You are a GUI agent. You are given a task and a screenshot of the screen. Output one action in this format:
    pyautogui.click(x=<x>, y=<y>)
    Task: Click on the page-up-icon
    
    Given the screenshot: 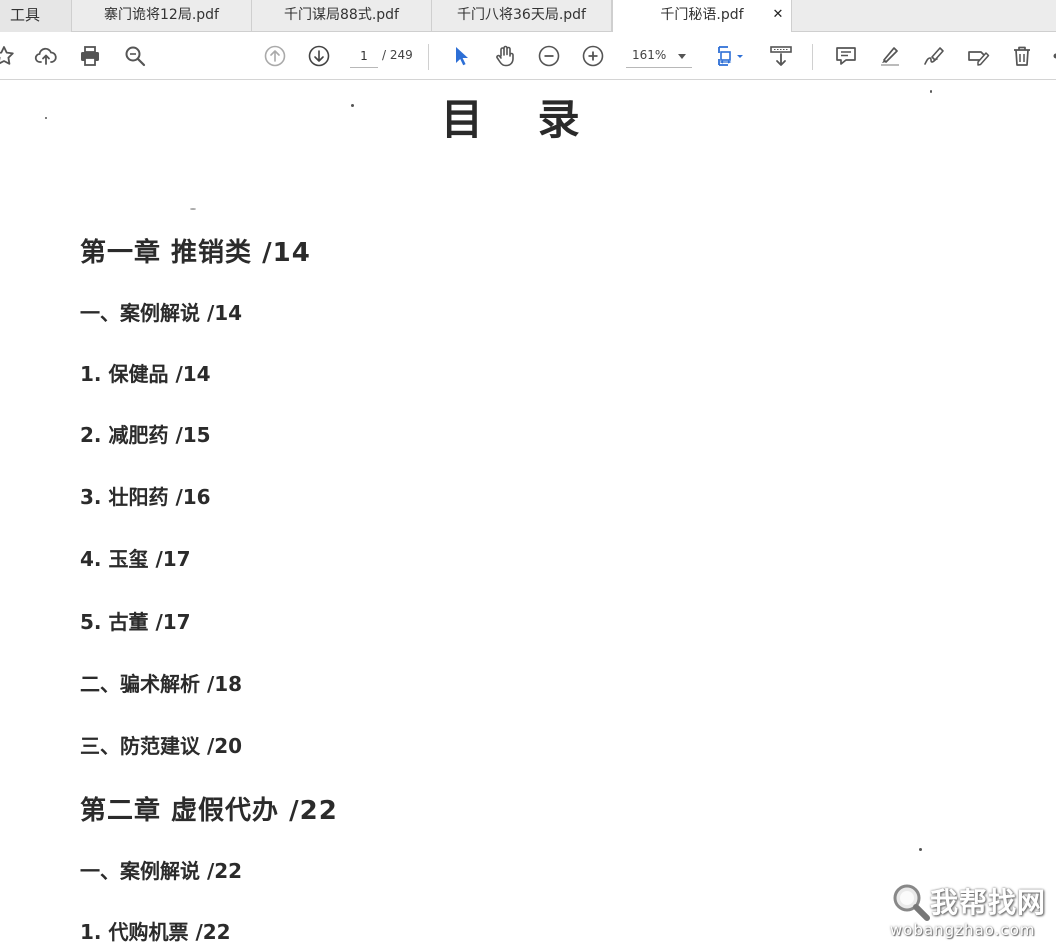 What is the action you would take?
    pyautogui.click(x=275, y=56)
    